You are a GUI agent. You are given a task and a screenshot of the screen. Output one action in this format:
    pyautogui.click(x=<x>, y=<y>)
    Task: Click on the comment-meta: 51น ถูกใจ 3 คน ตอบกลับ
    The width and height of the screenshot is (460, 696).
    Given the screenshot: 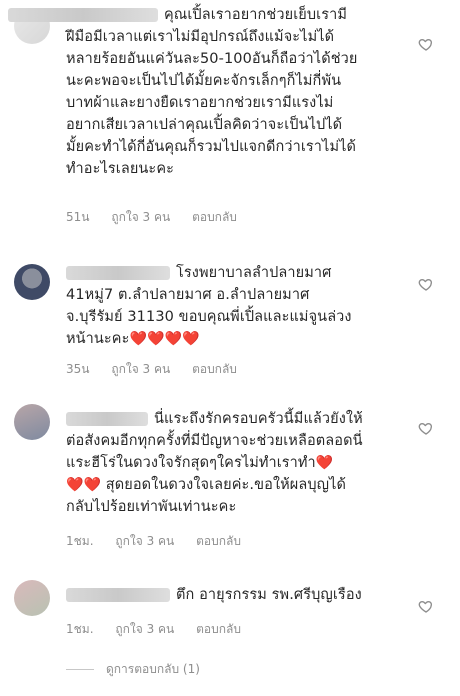 What is the action you would take?
    pyautogui.click(x=160, y=217)
    